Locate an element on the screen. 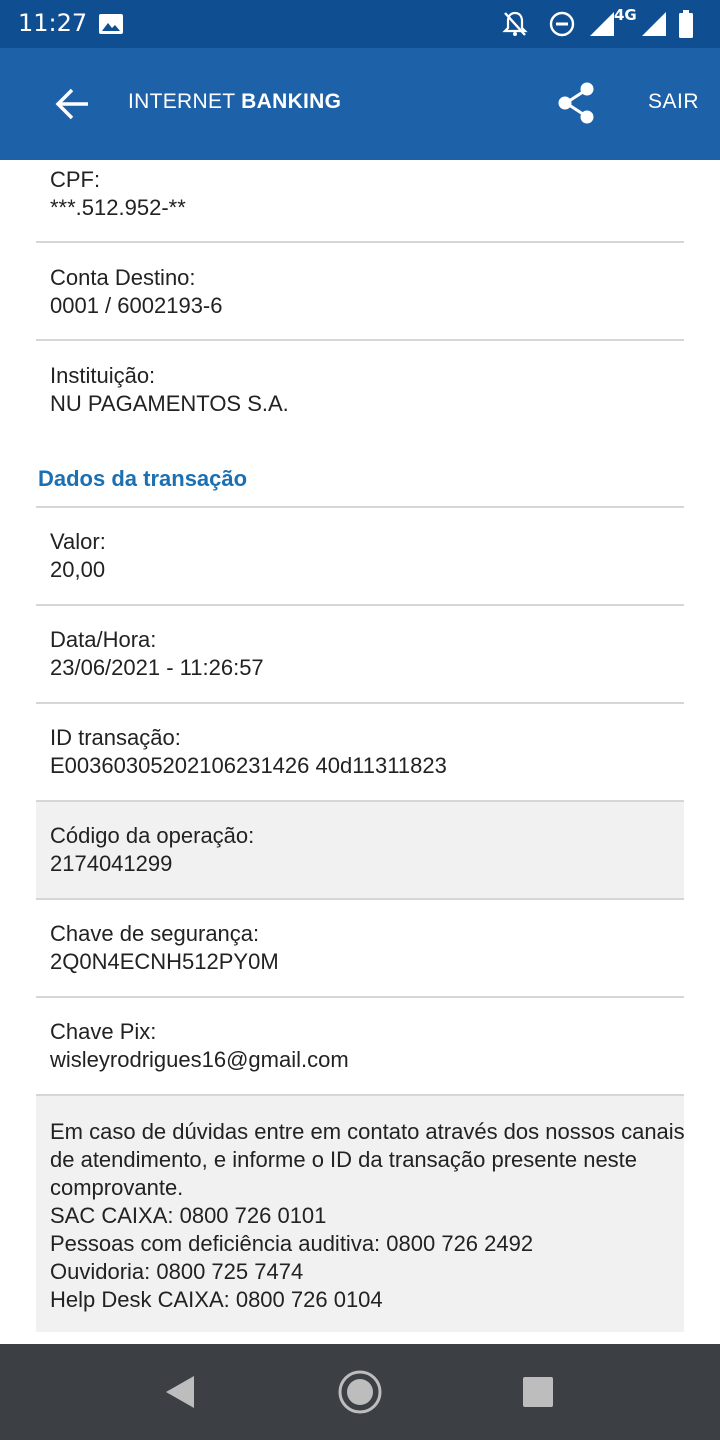 The image size is (720, 1440). datetime-field: Data/Hora: 23/06/2021 - 11:26:57 is located at coordinates (360, 654).